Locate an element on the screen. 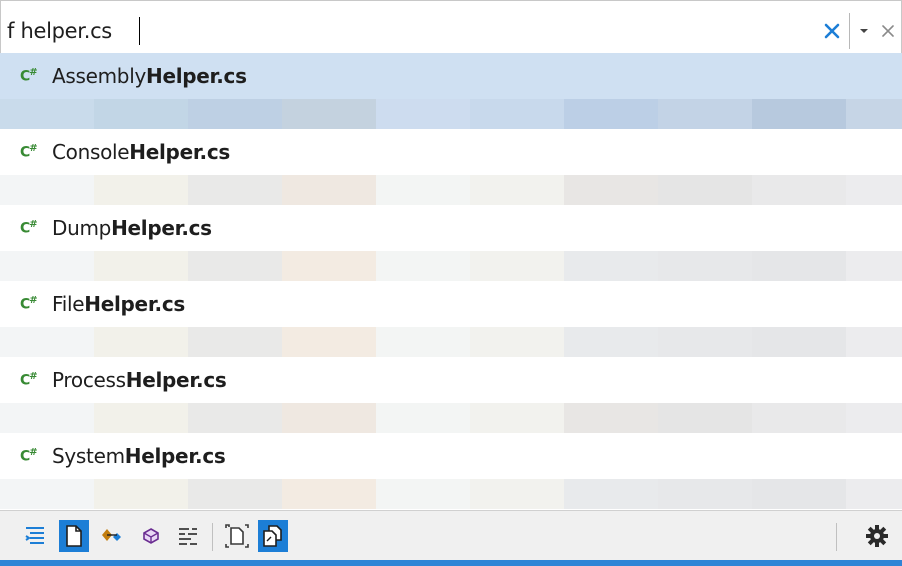 The image size is (902, 566). result-title-row: C# ConsoleHelper.cs is located at coordinates (451, 152).